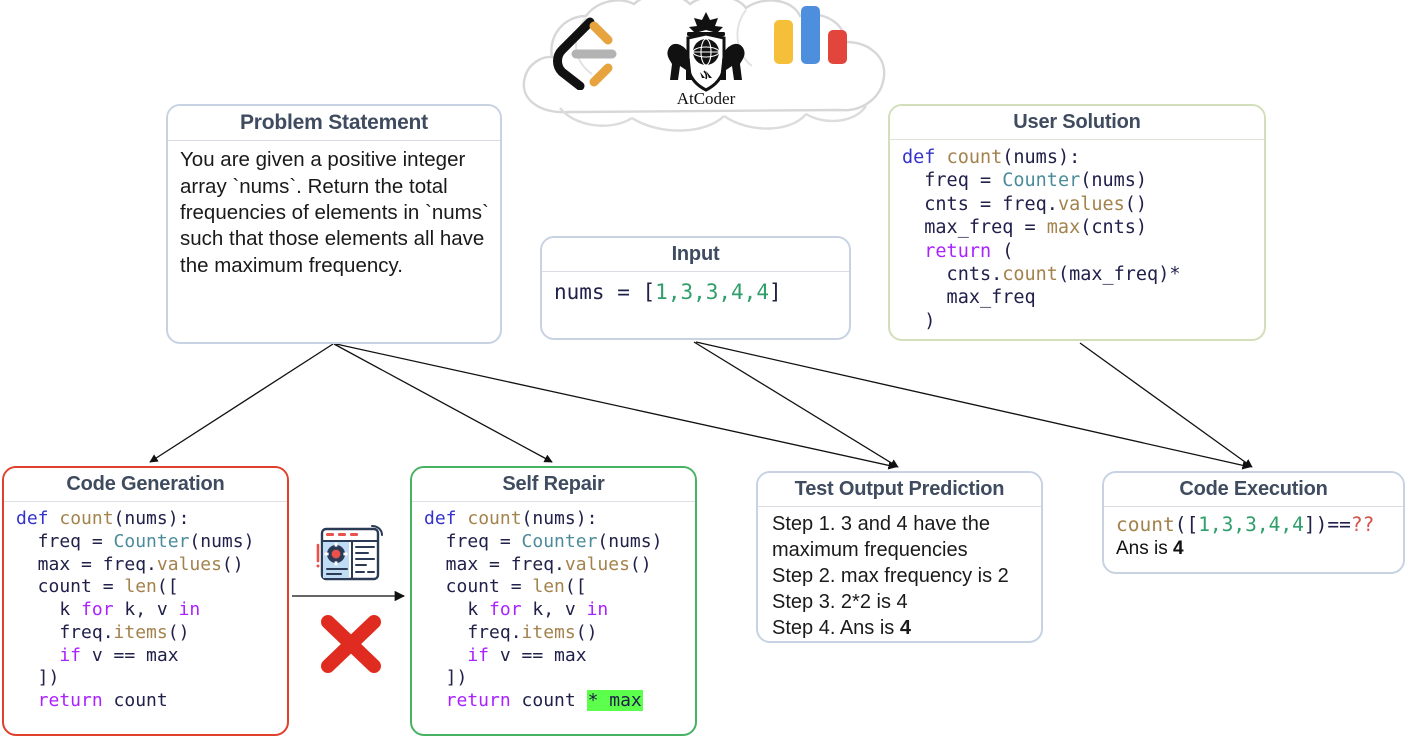 Image resolution: width=1412 pixels, height=738 pixels. Describe the element at coordinates (65, 632) in the screenshot. I see `cg-tok-freq-items: freq.` at that location.